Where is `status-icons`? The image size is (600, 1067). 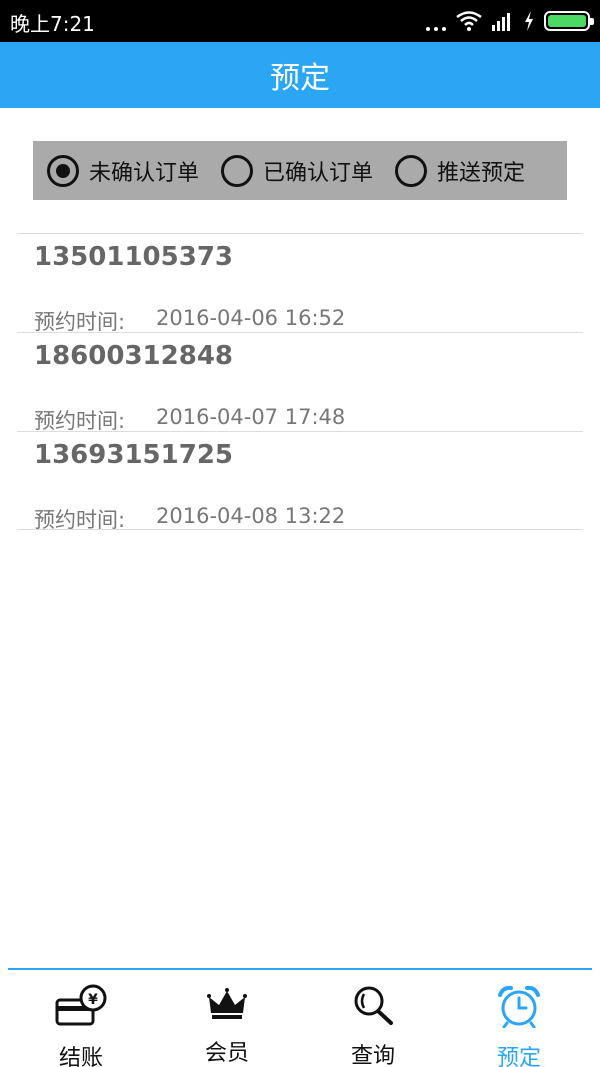
status-icons is located at coordinates (510, 21).